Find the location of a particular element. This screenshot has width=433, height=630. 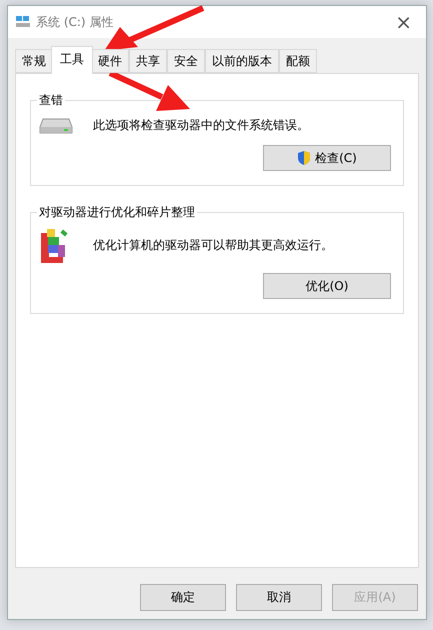

dialog-button: 确定 is located at coordinates (183, 597).